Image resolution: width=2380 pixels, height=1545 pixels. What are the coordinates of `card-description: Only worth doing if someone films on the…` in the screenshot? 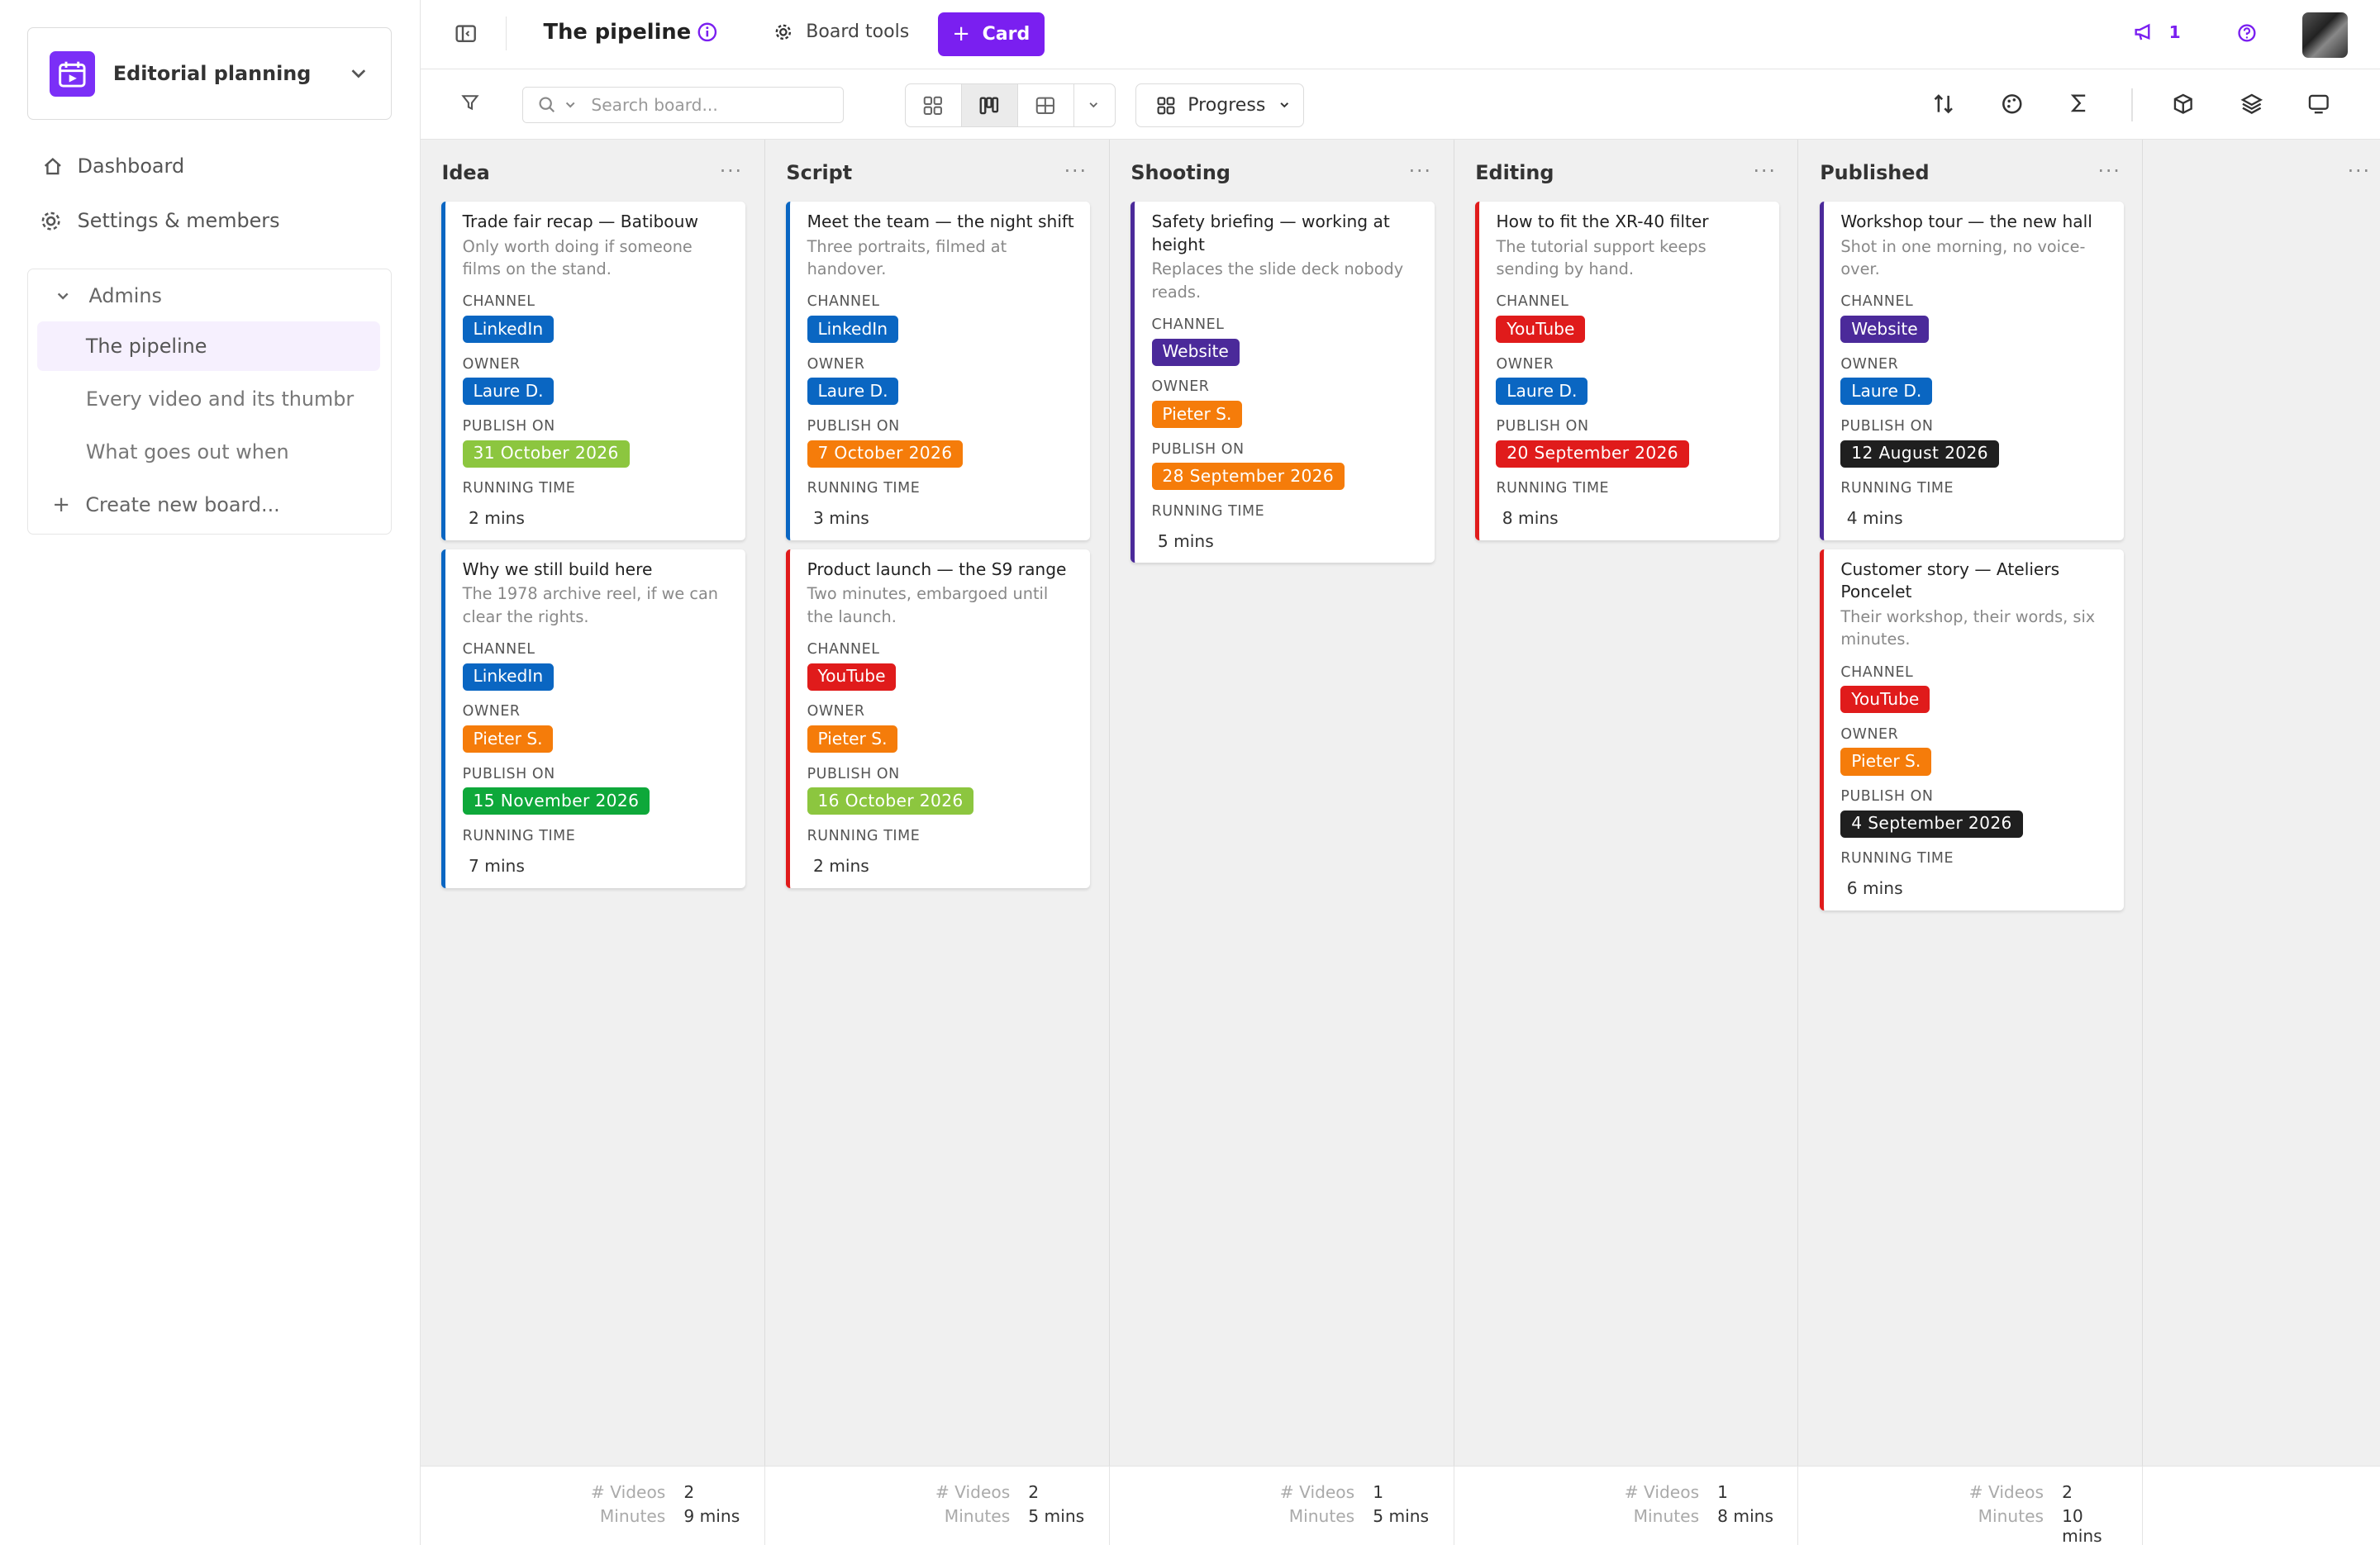 It's located at (577, 257).